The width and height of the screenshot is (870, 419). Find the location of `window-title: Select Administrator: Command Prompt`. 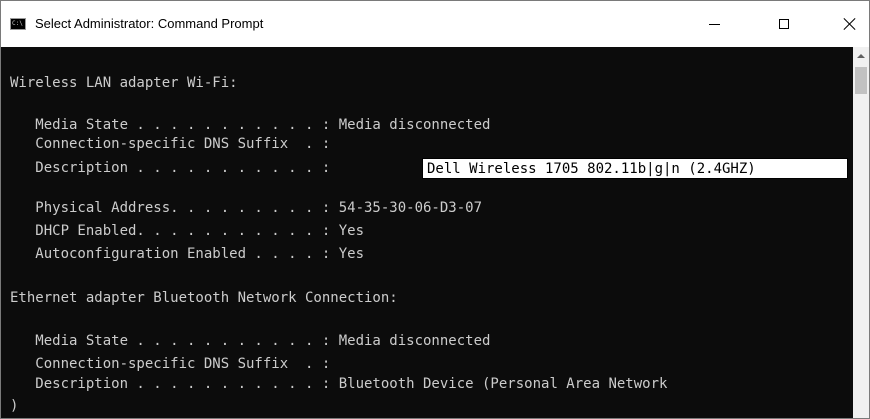

window-title: Select Administrator: Command Prompt is located at coordinates (149, 23).